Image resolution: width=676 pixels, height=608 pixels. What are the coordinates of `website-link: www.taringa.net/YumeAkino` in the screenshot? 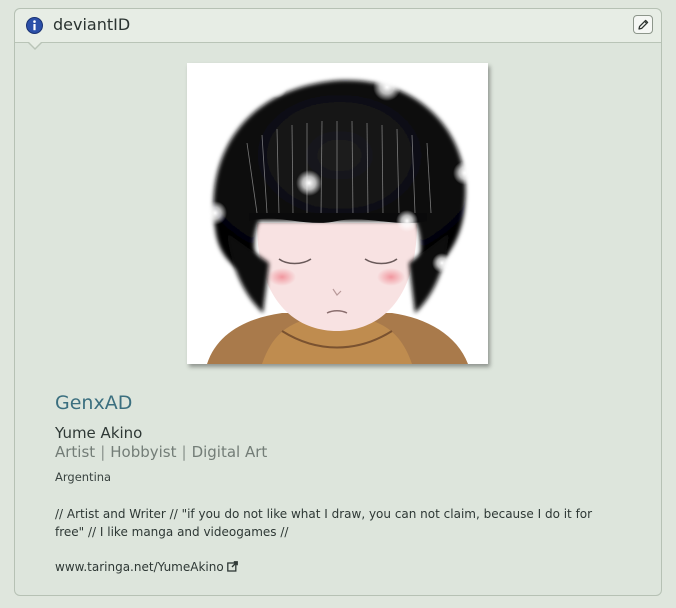 It's located at (146, 567).